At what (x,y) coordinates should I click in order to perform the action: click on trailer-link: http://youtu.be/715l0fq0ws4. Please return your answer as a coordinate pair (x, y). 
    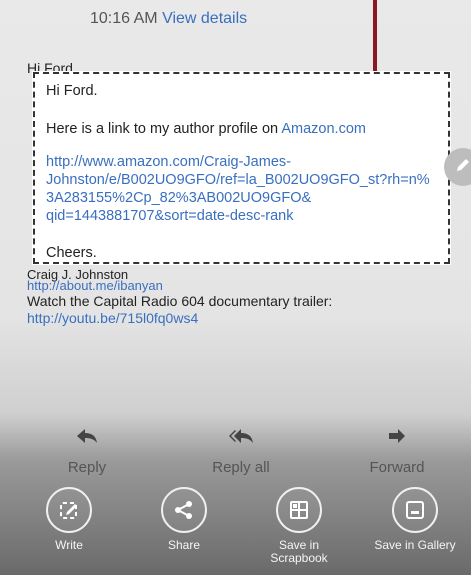
    Looking at the image, I should click on (112, 318).